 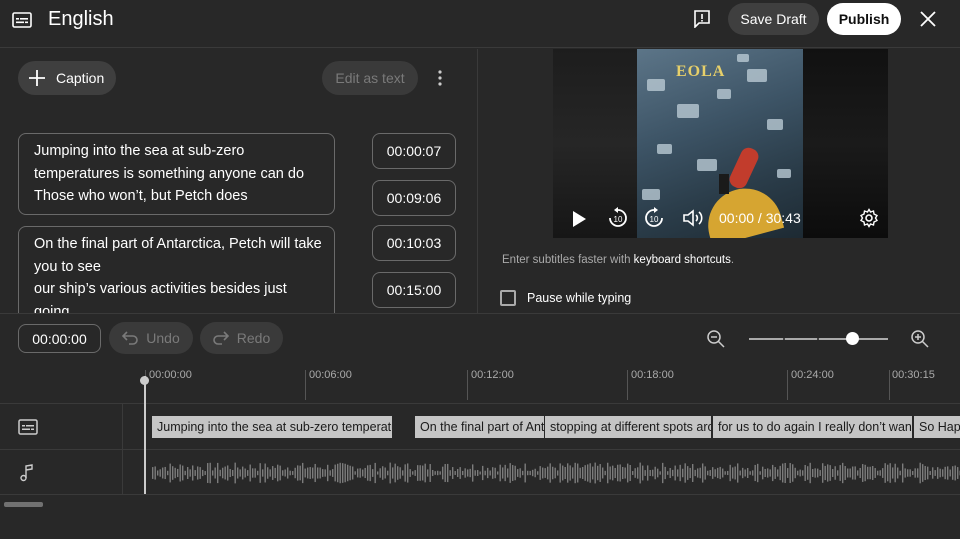 What do you see at coordinates (480, 24) in the screenshot?
I see `editor-header: English Save Draft Publish` at bounding box center [480, 24].